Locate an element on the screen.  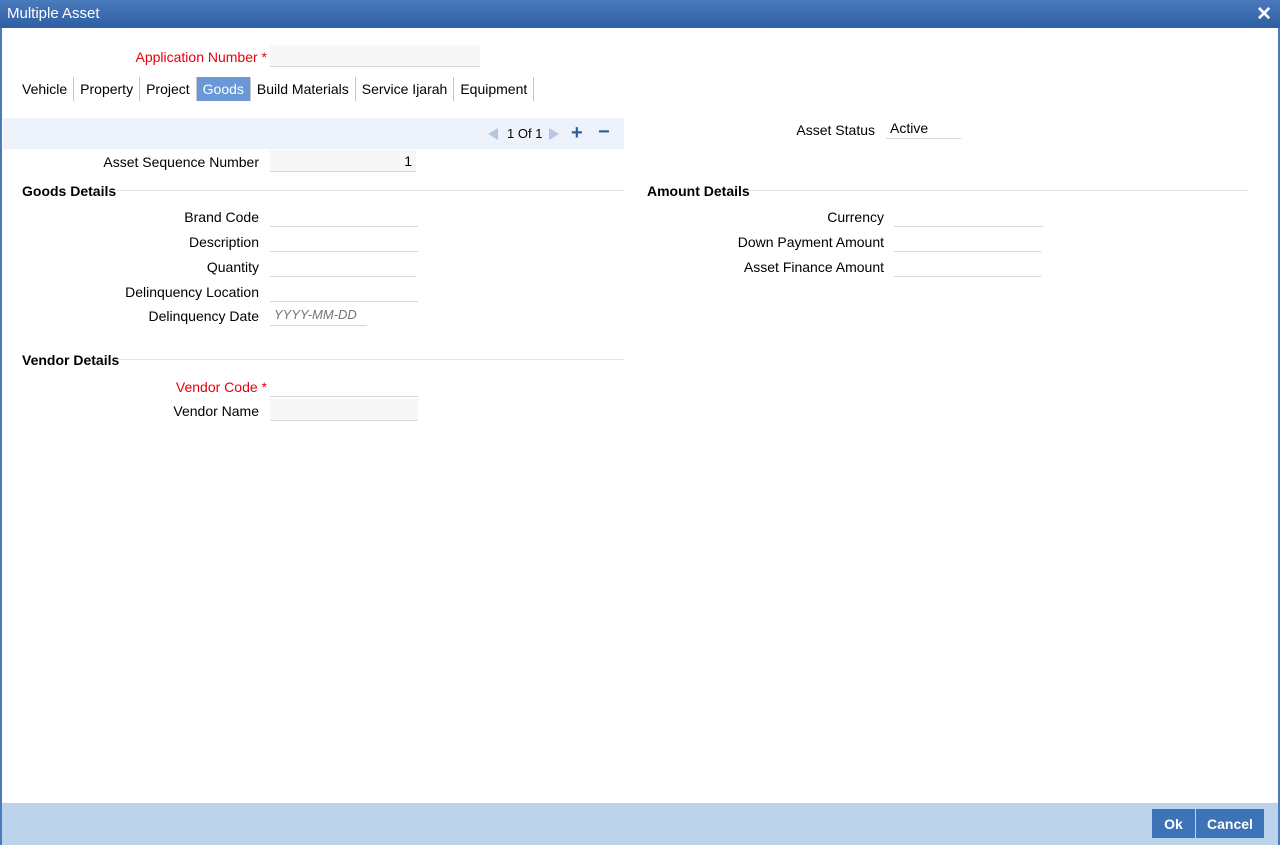
vendor-code-label: Vendor Code * is located at coordinates (221, 387).